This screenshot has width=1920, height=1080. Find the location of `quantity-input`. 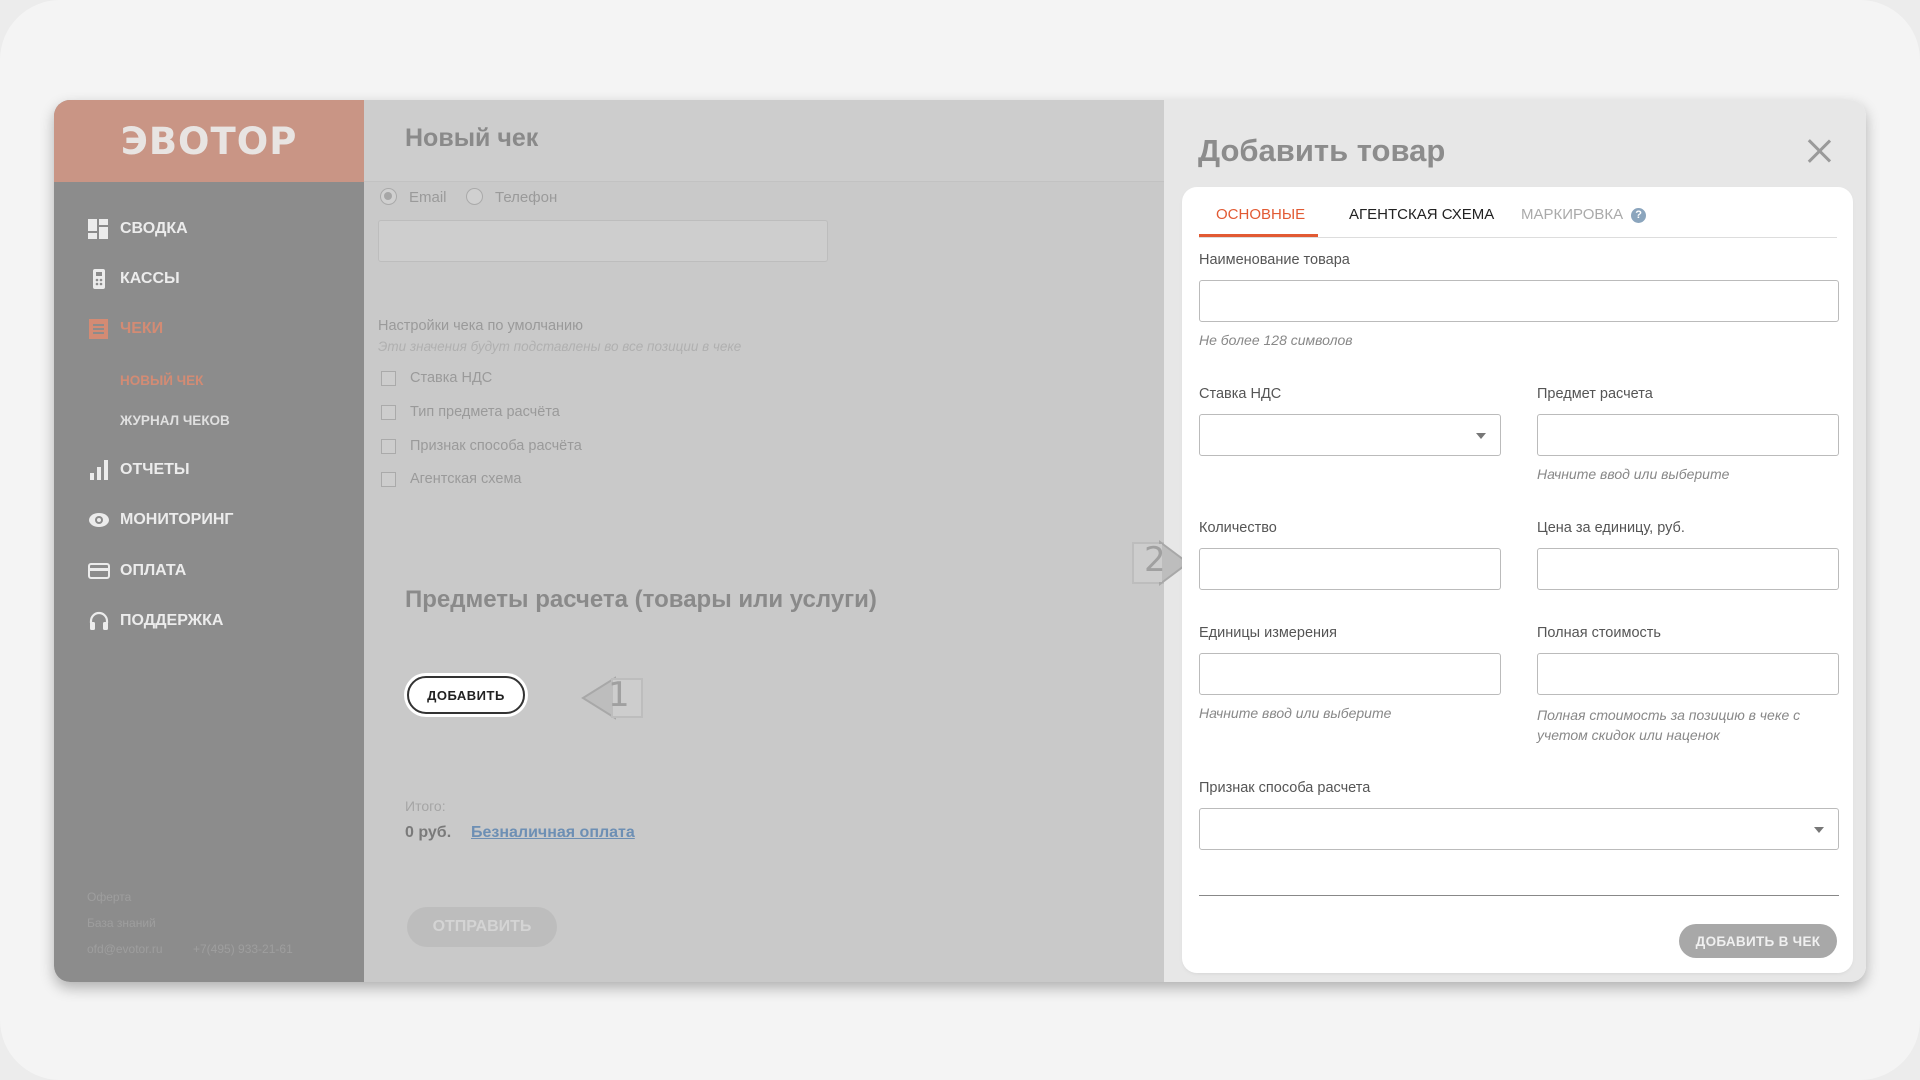

quantity-input is located at coordinates (1350, 569).